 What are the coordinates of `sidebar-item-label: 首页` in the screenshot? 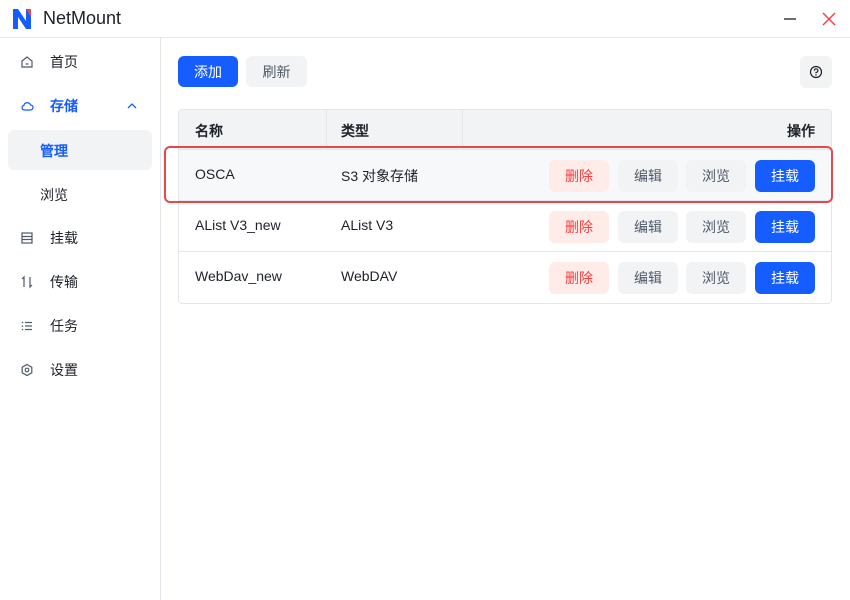 It's located at (64, 62).